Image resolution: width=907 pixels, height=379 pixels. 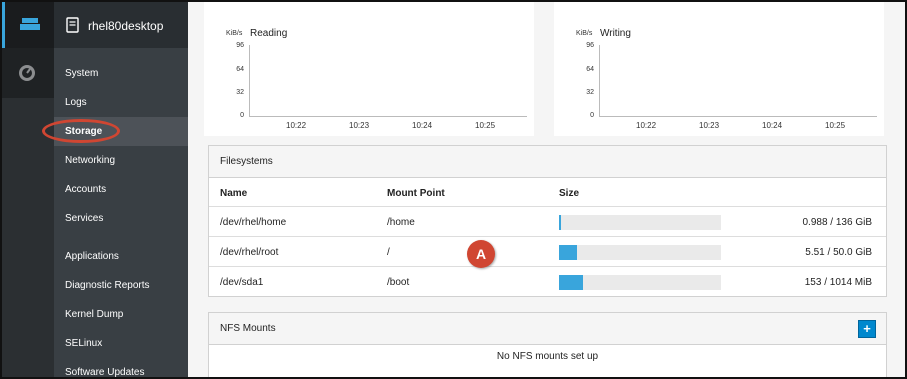 I want to click on filesystems-column-headers: Name Mount Point Size, so click(x=547, y=193).